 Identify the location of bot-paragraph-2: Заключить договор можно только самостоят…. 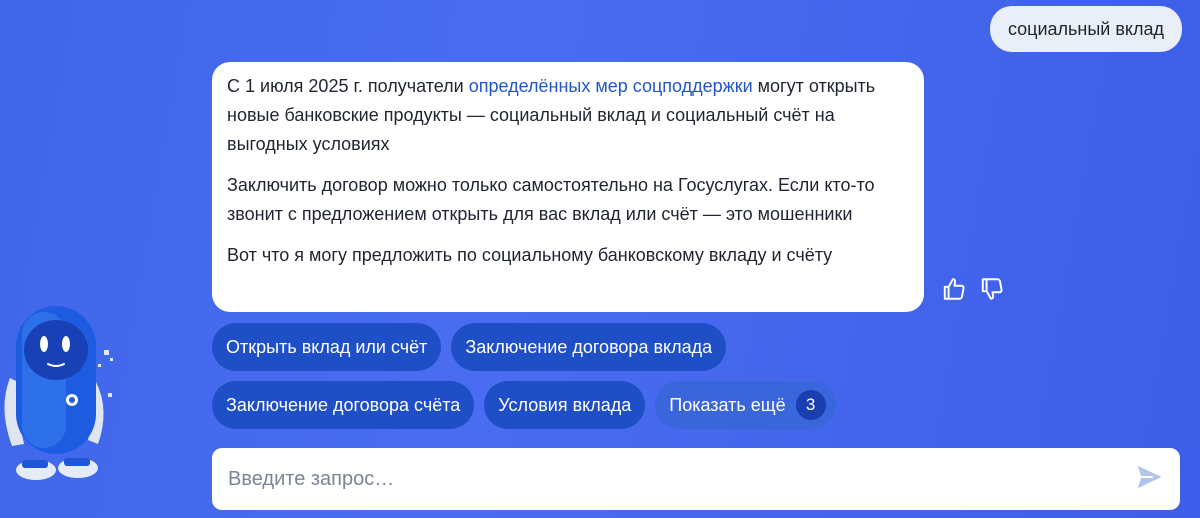
(551, 199).